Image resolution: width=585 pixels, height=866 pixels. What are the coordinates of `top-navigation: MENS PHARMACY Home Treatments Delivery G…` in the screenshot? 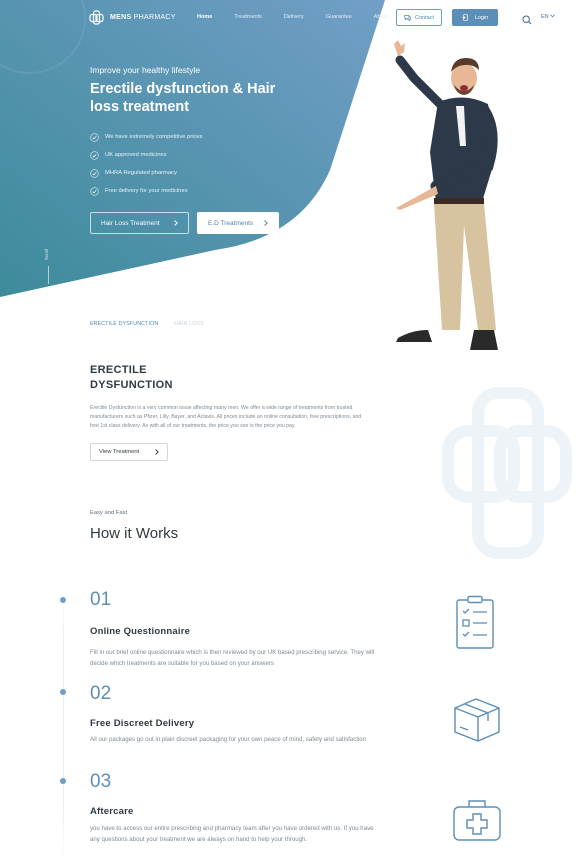 It's located at (292, 18).